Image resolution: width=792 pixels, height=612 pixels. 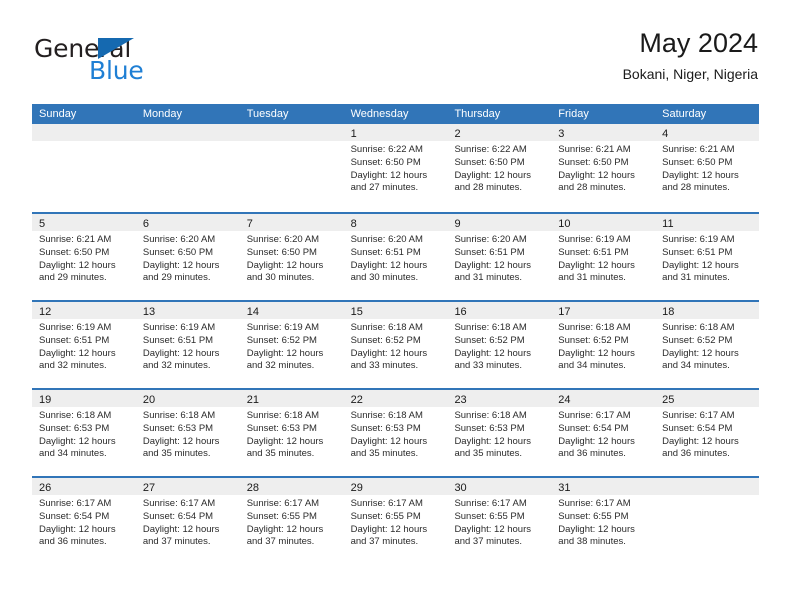 What do you see at coordinates (603, 486) in the screenshot?
I see `day-number-band: 31` at bounding box center [603, 486].